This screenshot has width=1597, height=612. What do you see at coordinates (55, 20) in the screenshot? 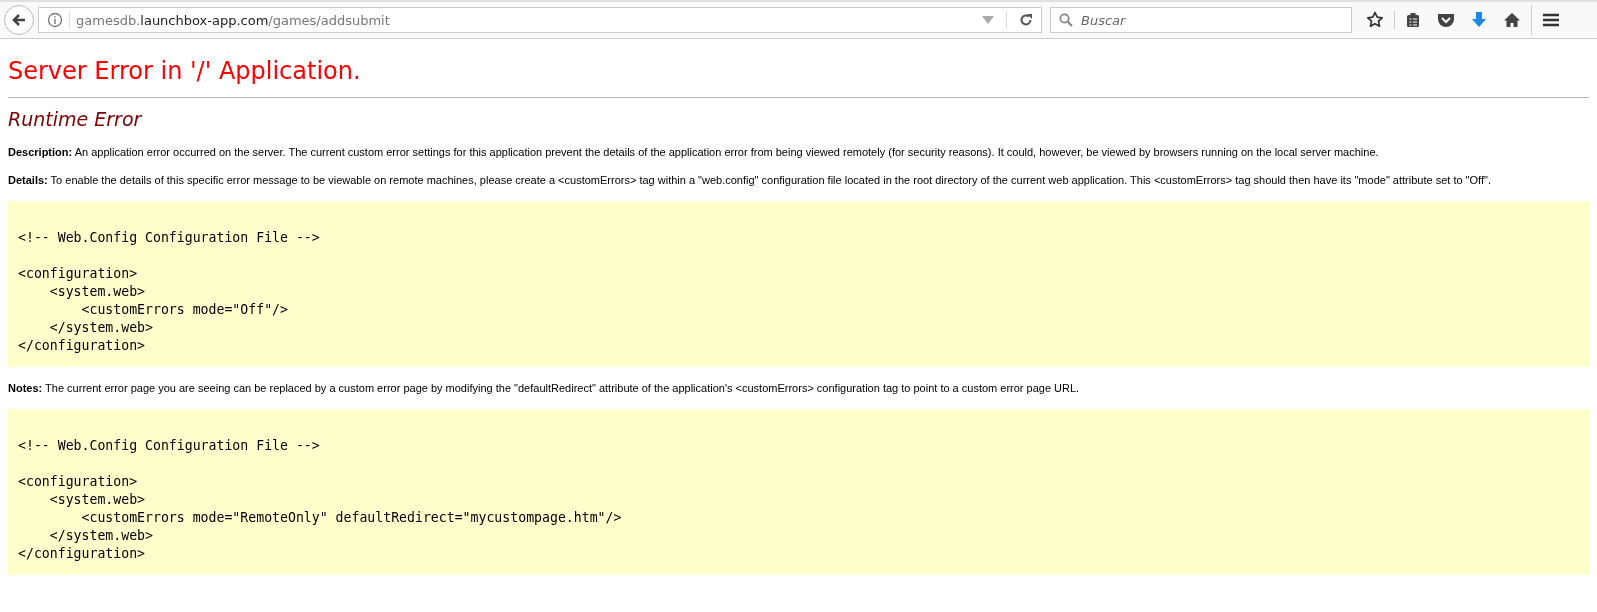
I see `info-icon` at bounding box center [55, 20].